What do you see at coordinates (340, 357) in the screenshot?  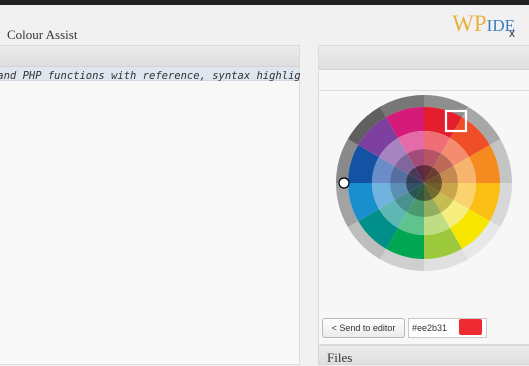 I see `files-panel-title: Files` at bounding box center [340, 357].